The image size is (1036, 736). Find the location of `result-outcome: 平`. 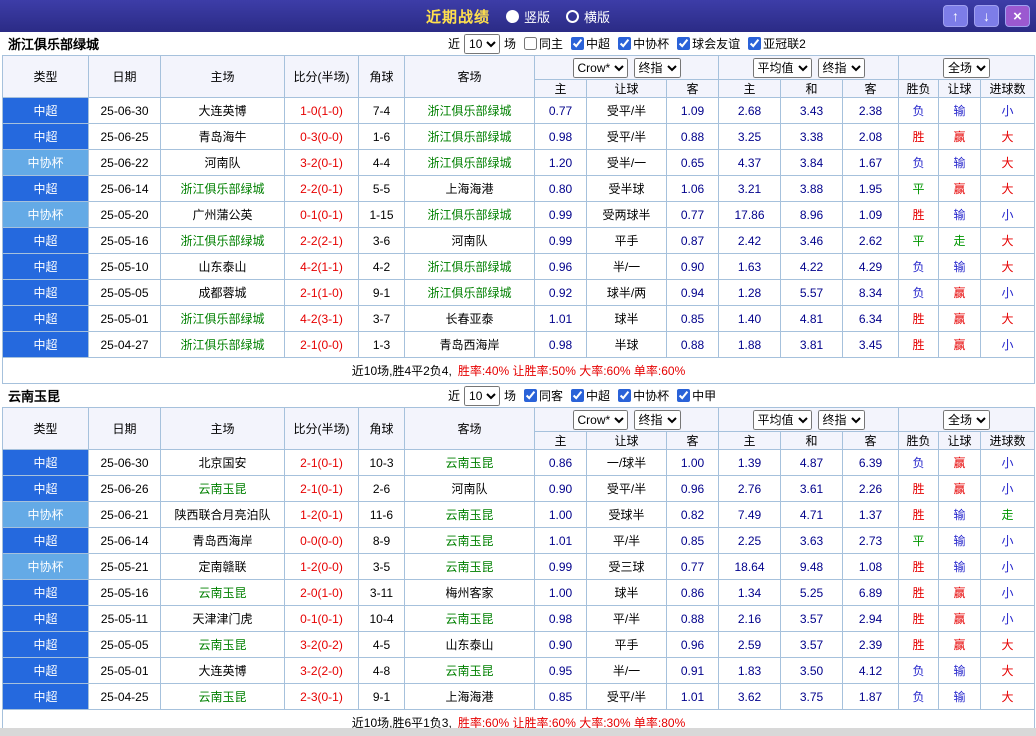

result-outcome: 平 is located at coordinates (919, 240).